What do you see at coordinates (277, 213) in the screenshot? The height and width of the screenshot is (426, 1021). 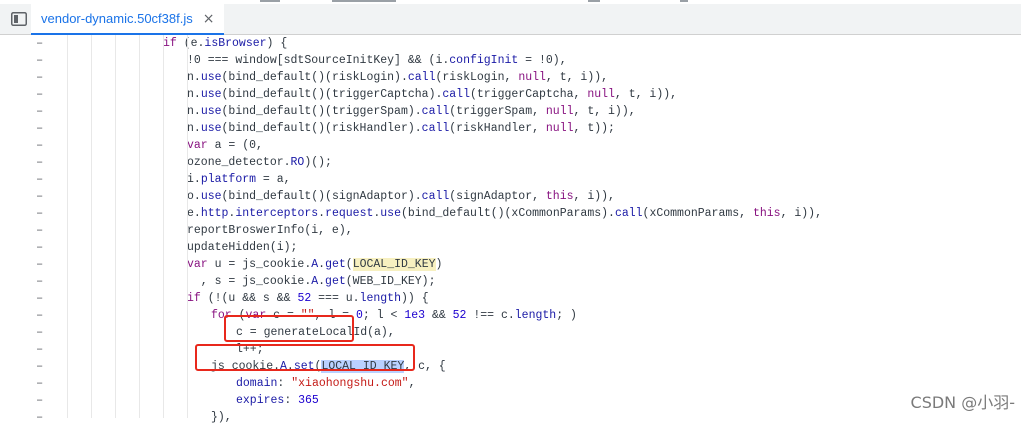 I see `code-token: interceptors` at bounding box center [277, 213].